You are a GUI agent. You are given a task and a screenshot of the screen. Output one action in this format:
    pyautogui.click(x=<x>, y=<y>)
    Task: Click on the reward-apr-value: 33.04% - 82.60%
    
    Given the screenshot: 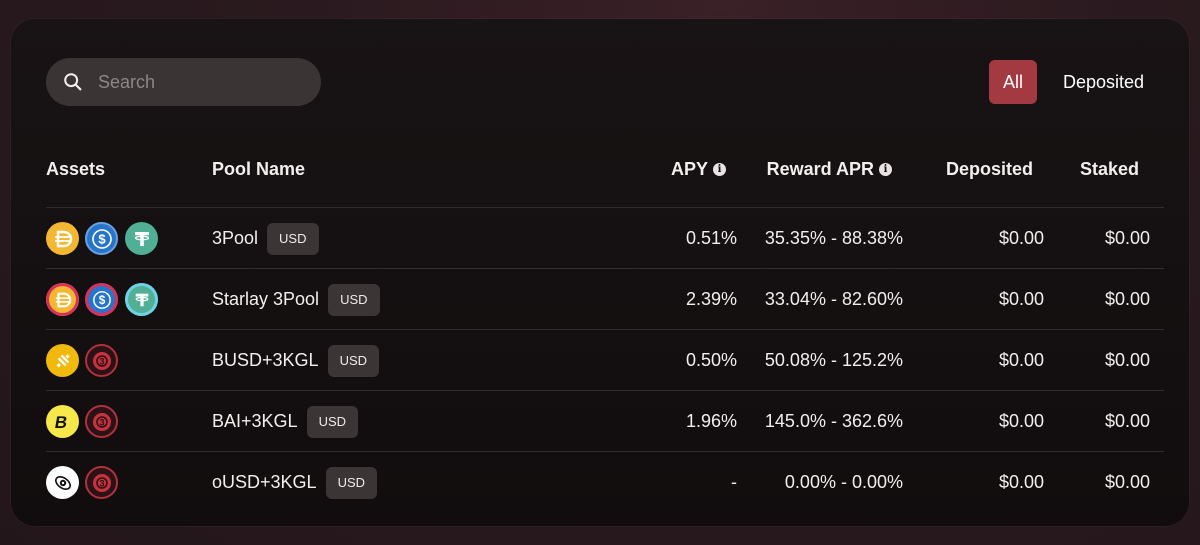 What is the action you would take?
    pyautogui.click(x=833, y=299)
    